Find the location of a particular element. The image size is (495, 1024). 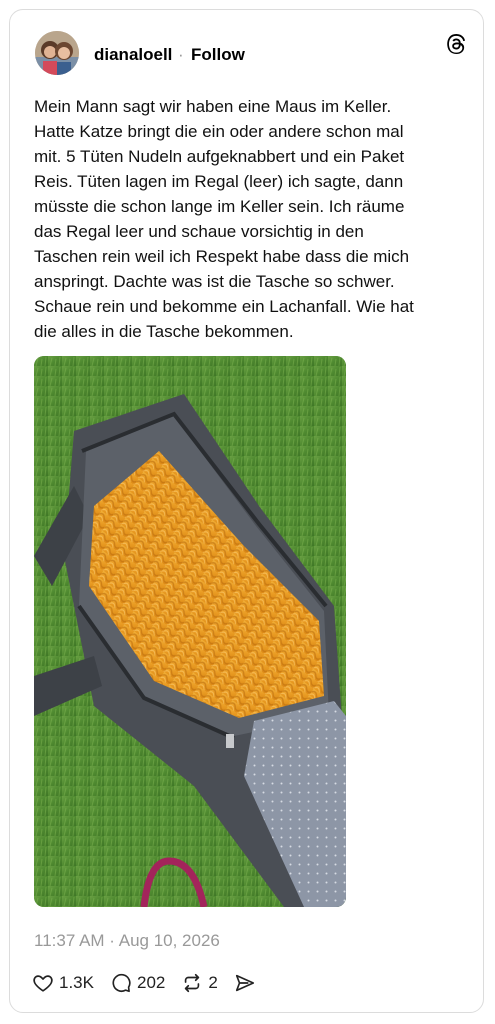

post-actions: 1.3K 202 2 is located at coordinates (152, 983).